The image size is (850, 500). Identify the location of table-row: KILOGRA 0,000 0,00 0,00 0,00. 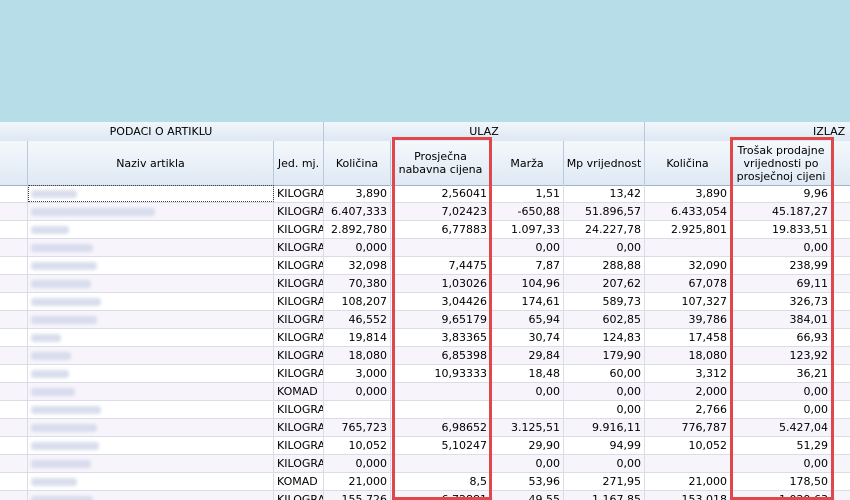
(425, 464).